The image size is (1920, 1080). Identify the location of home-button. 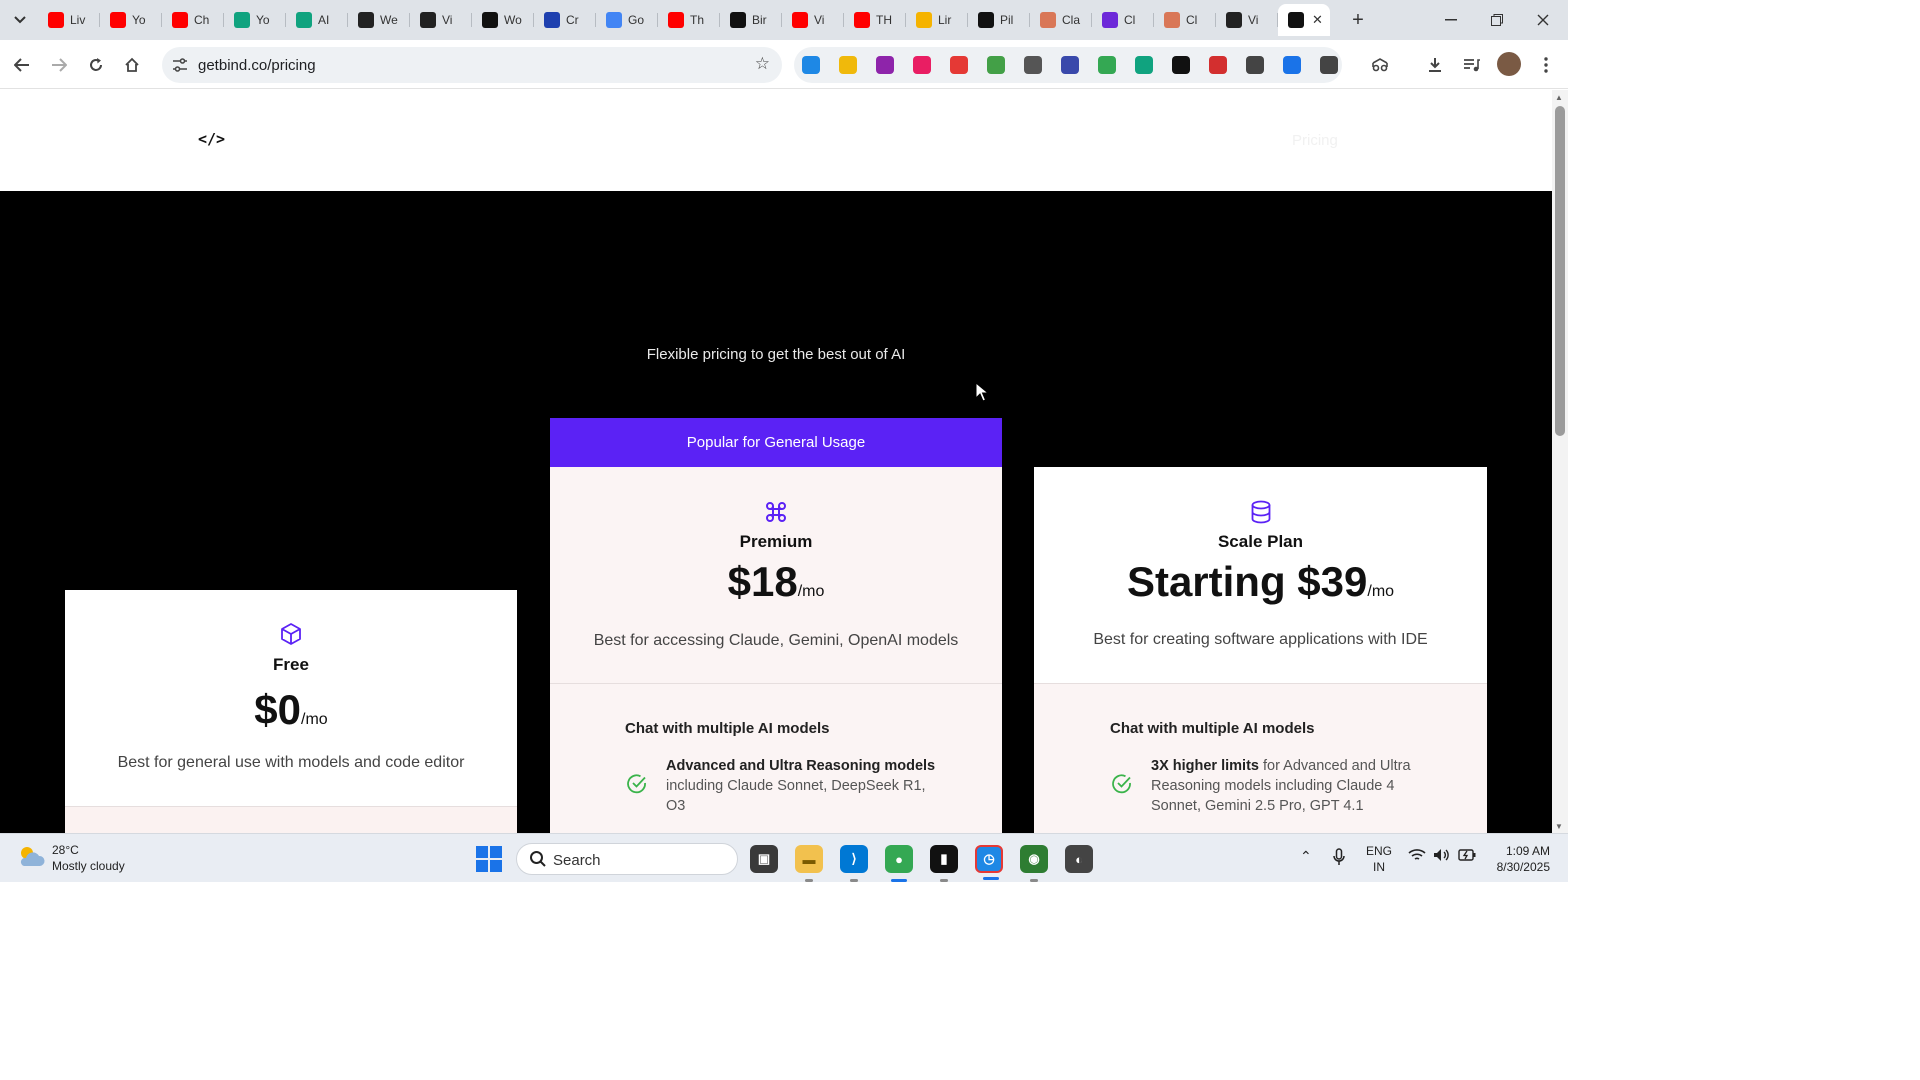
(132, 65).